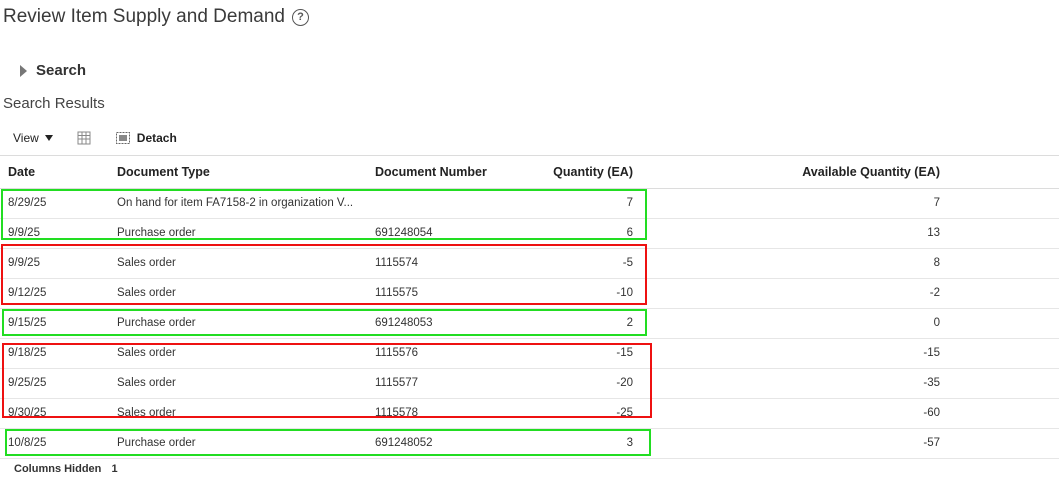 The height and width of the screenshot is (481, 1059). Describe the element at coordinates (936, 323) in the screenshot. I see `available-quantity-cell: 0` at that location.